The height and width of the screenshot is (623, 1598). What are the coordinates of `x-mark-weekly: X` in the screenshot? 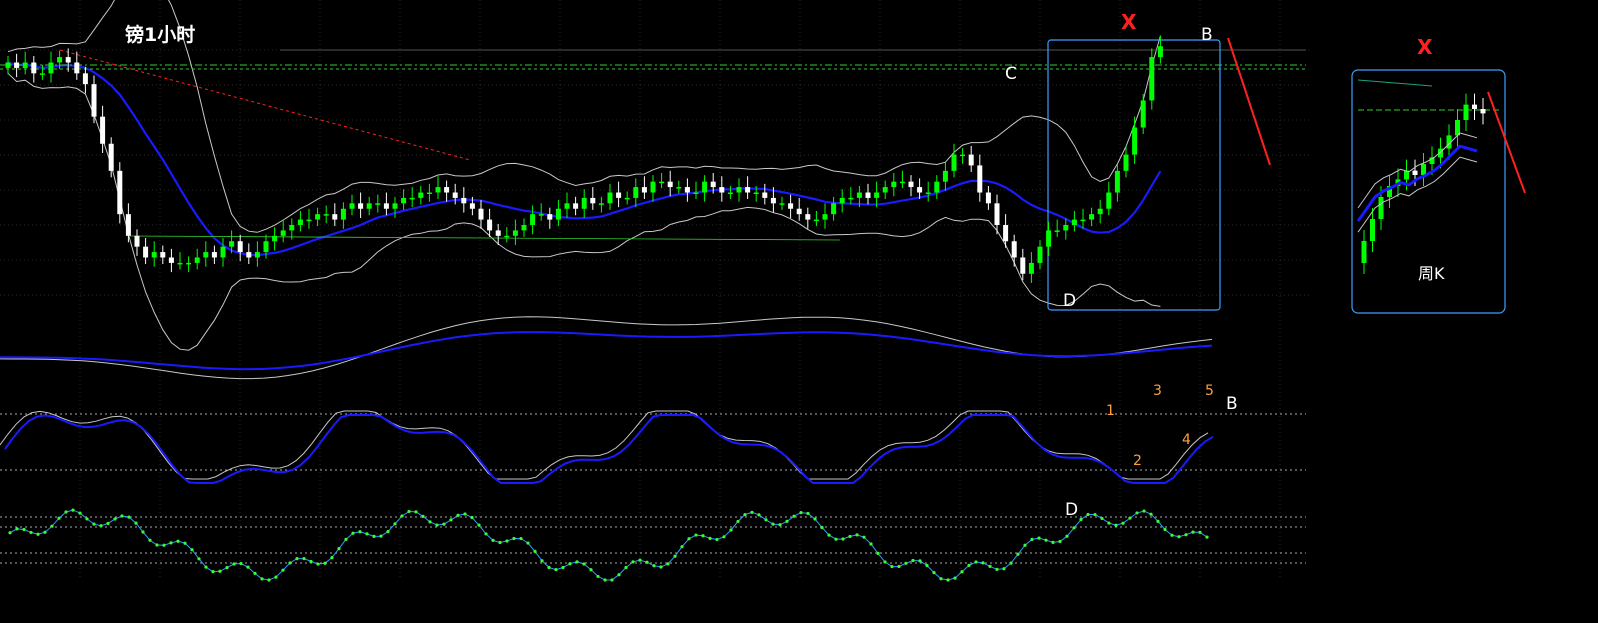 It's located at (1425, 47).